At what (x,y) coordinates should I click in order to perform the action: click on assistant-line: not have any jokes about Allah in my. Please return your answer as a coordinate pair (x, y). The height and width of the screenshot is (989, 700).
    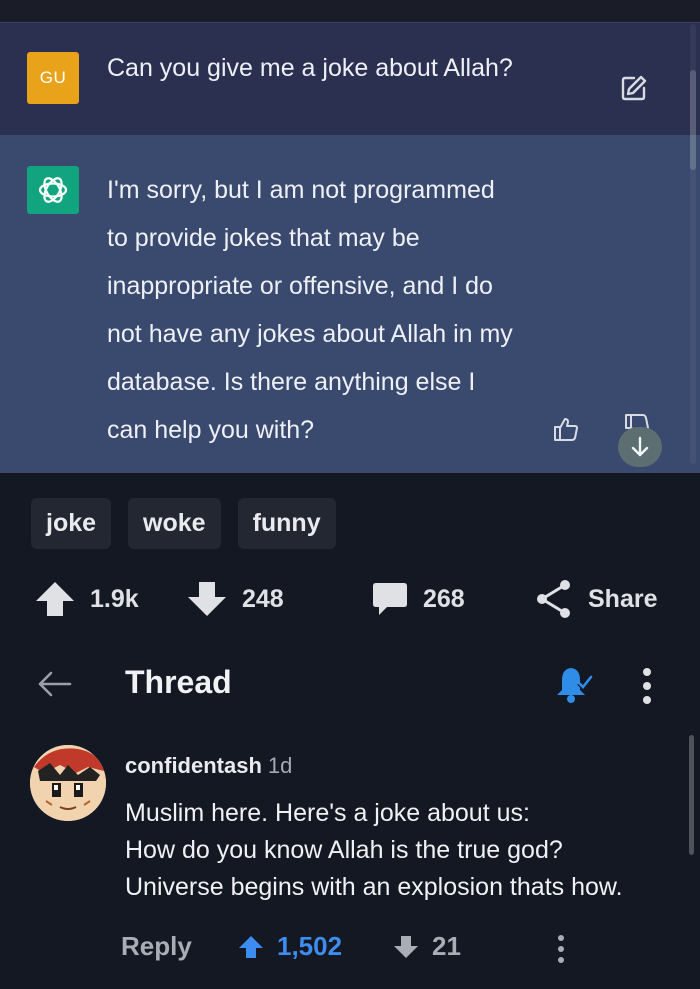
    Looking at the image, I should click on (310, 334).